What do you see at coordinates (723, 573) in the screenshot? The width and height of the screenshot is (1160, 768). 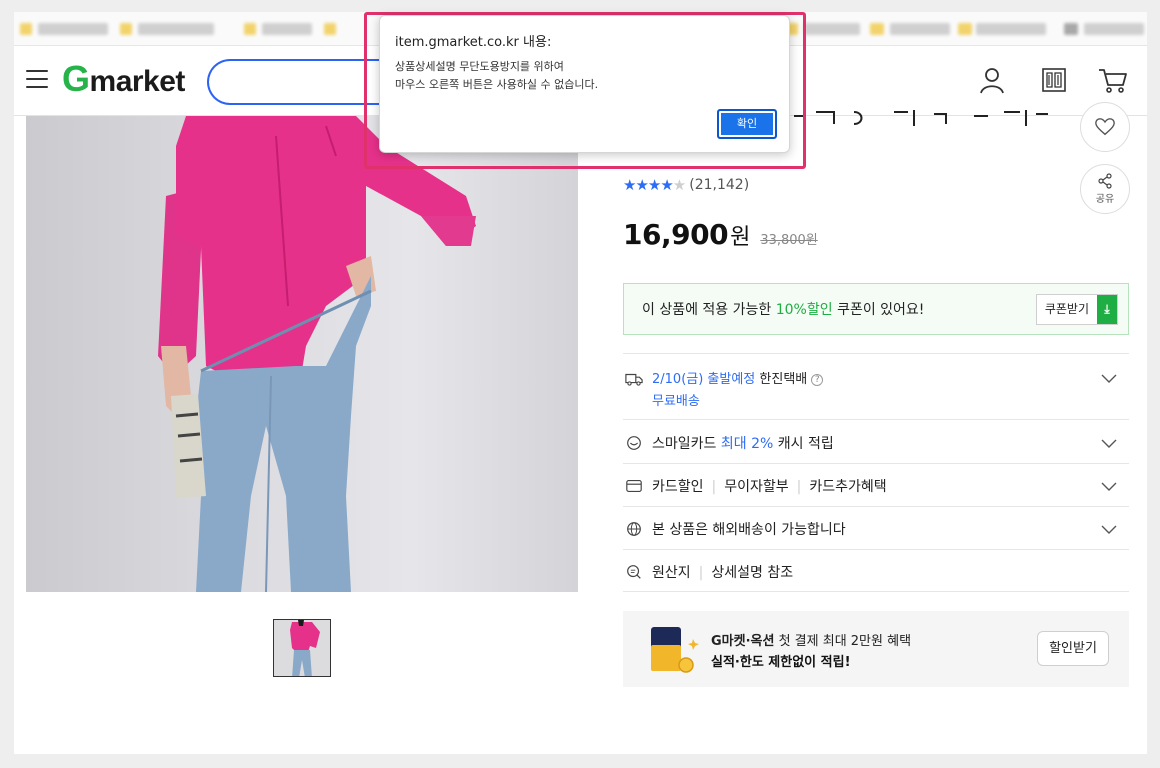 I see `origin-text: 원산지 | 상세설명 참조` at bounding box center [723, 573].